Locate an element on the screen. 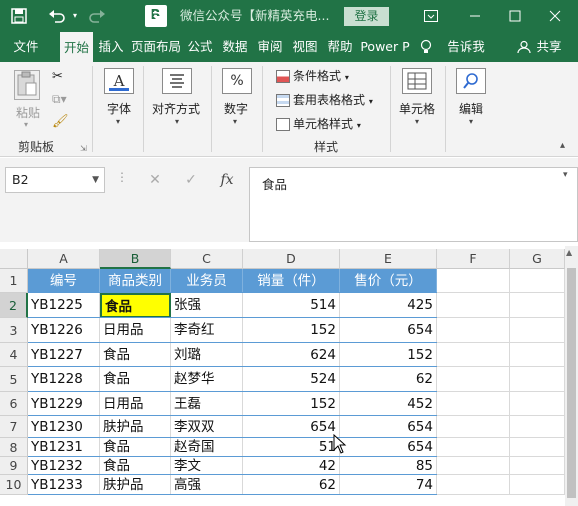  tab-page-layout: 页面布局 is located at coordinates (156, 47).